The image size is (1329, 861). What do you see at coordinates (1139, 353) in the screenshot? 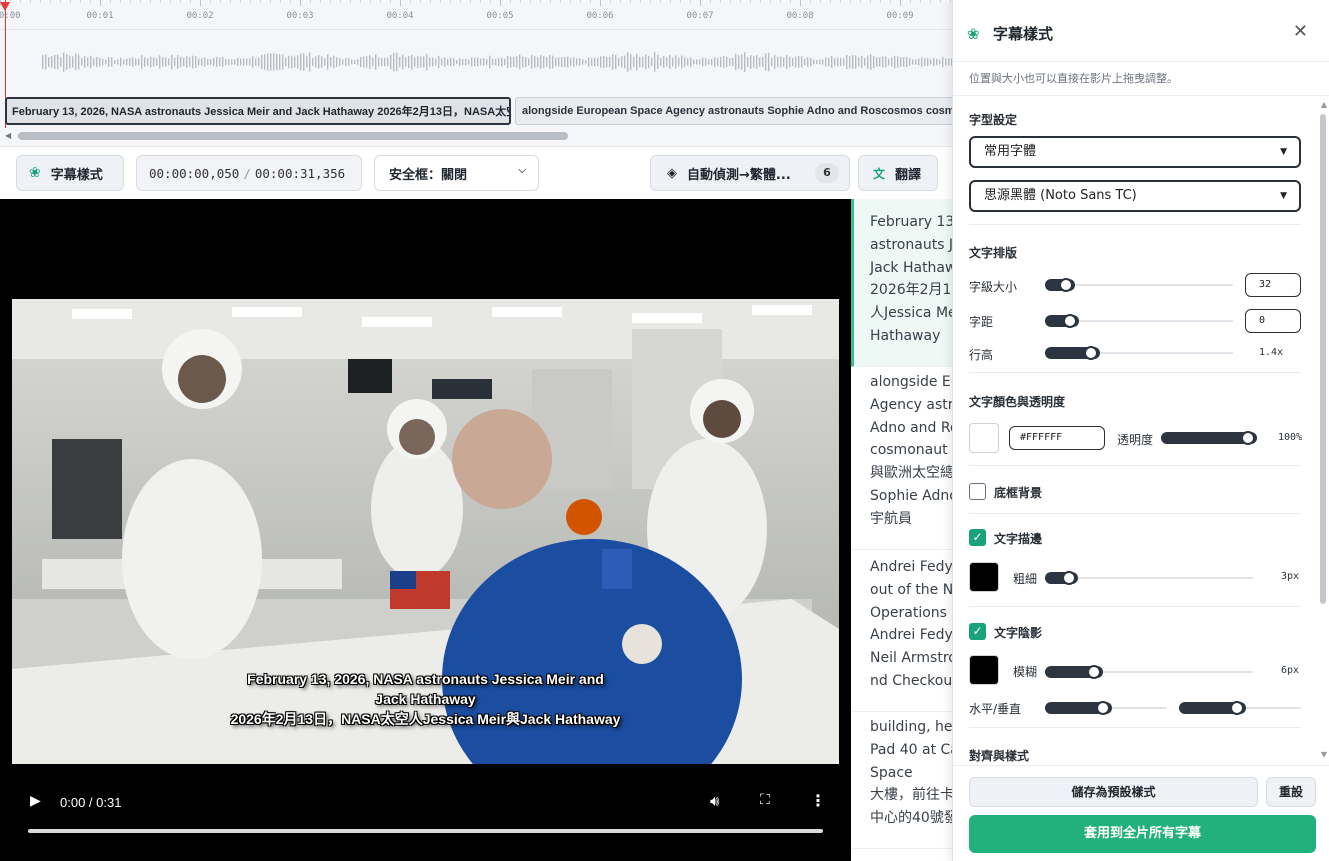
I see `line-height-slider` at bounding box center [1139, 353].